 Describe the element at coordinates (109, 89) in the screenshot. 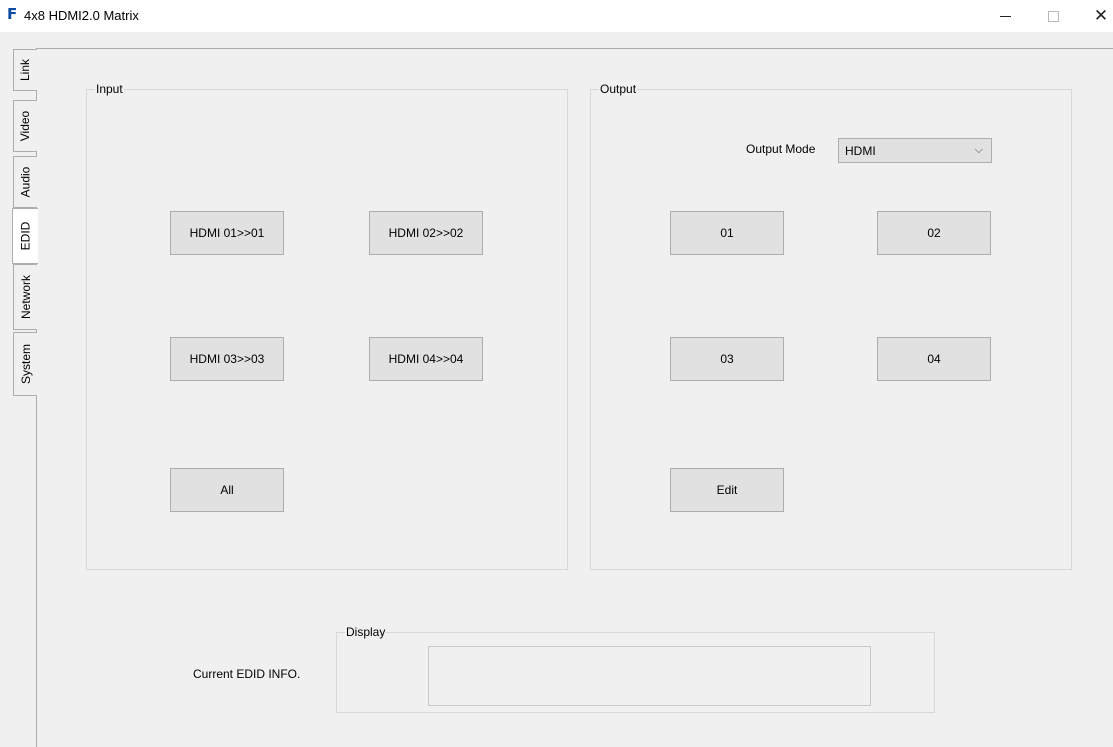

I see `input-group-title: Input` at that location.